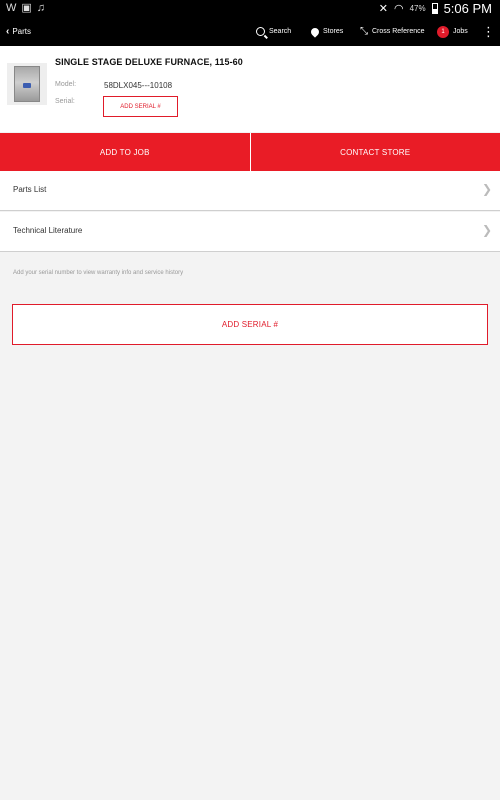  Describe the element at coordinates (30, 189) in the screenshot. I see `list-item-label: Parts List` at that location.